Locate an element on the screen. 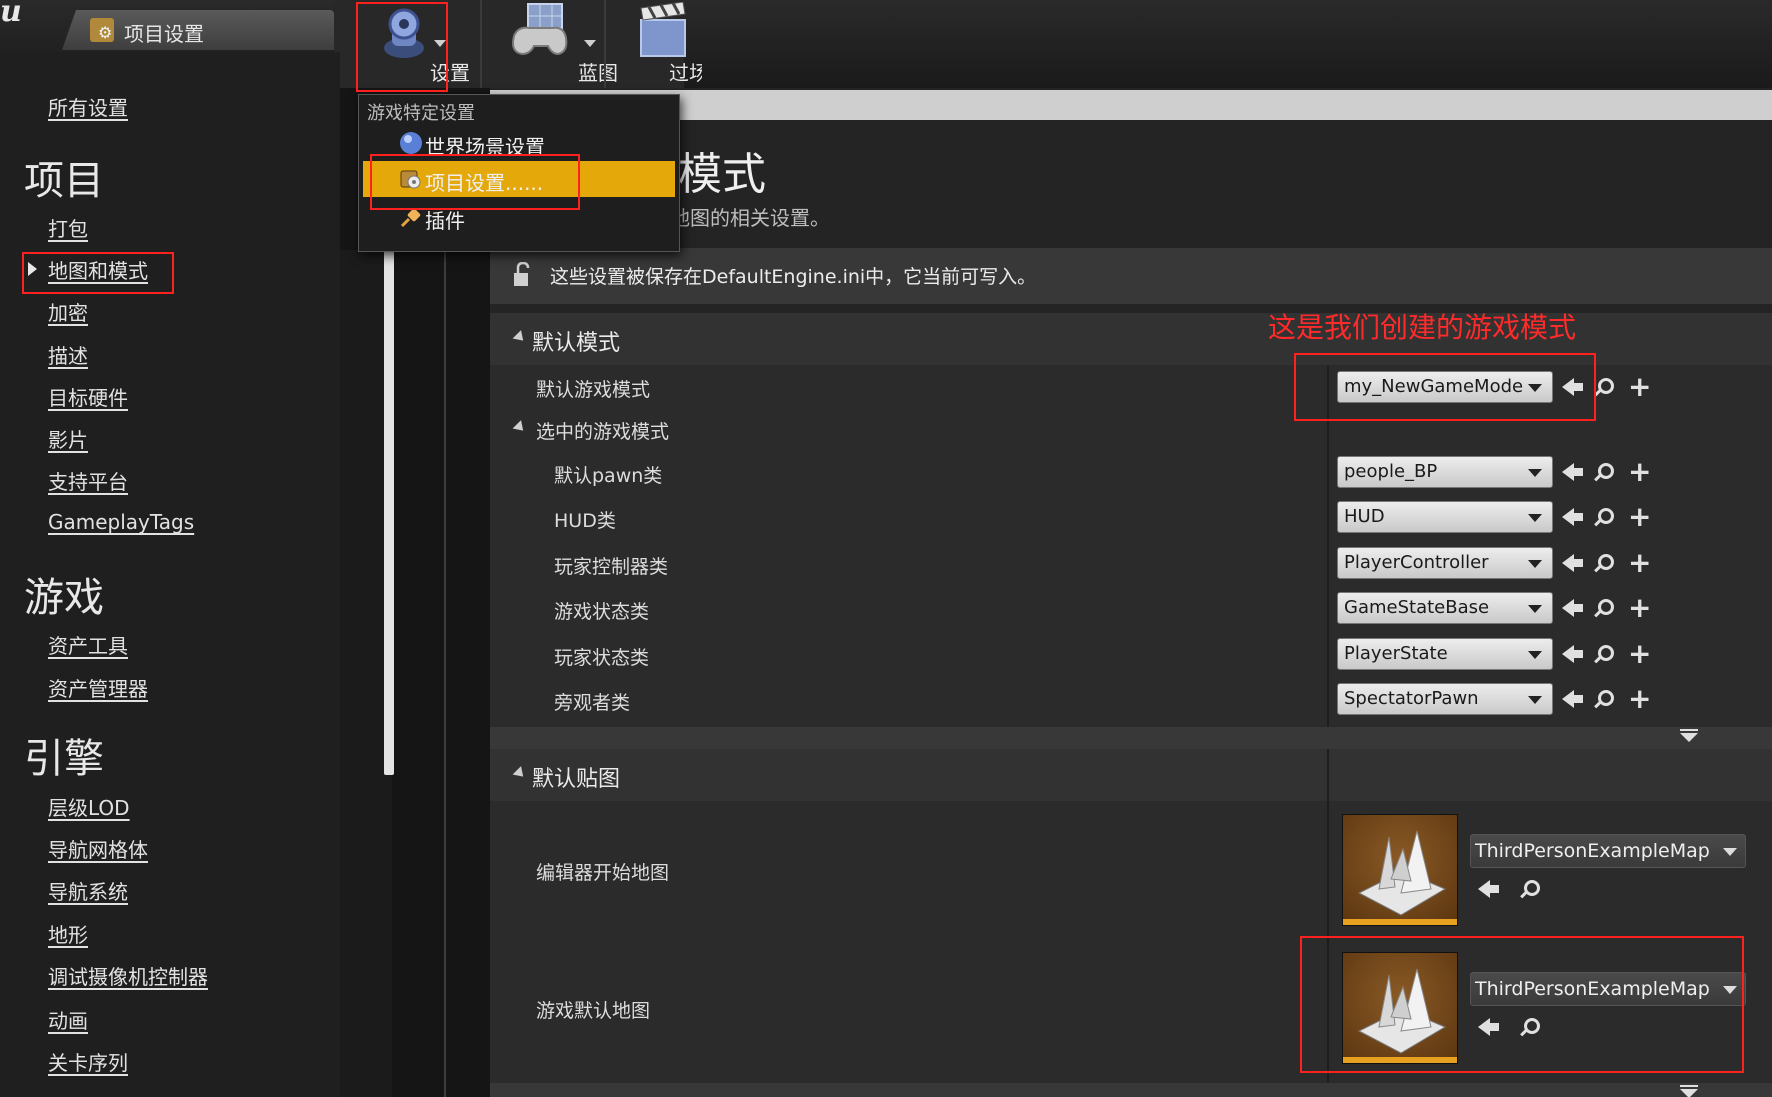 This screenshot has height=1097, width=1772. section-default-maps: 默认贴图 is located at coordinates (1131, 775).